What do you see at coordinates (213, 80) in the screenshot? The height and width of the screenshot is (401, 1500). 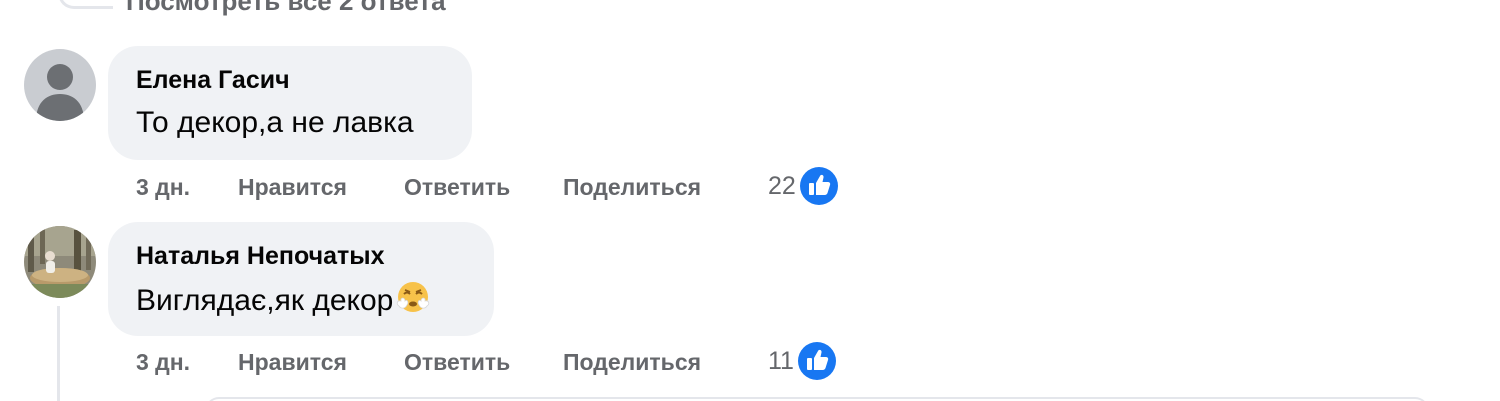 I see `comment-author: Елена Гасич` at bounding box center [213, 80].